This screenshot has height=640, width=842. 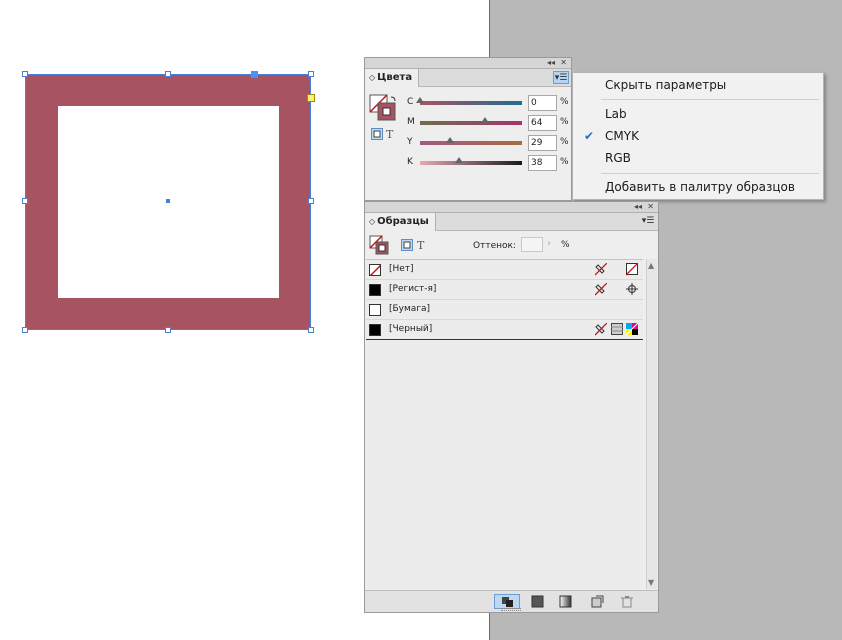 I want to click on swatch-row-paper: [Бумага], so click(x=504, y=310).